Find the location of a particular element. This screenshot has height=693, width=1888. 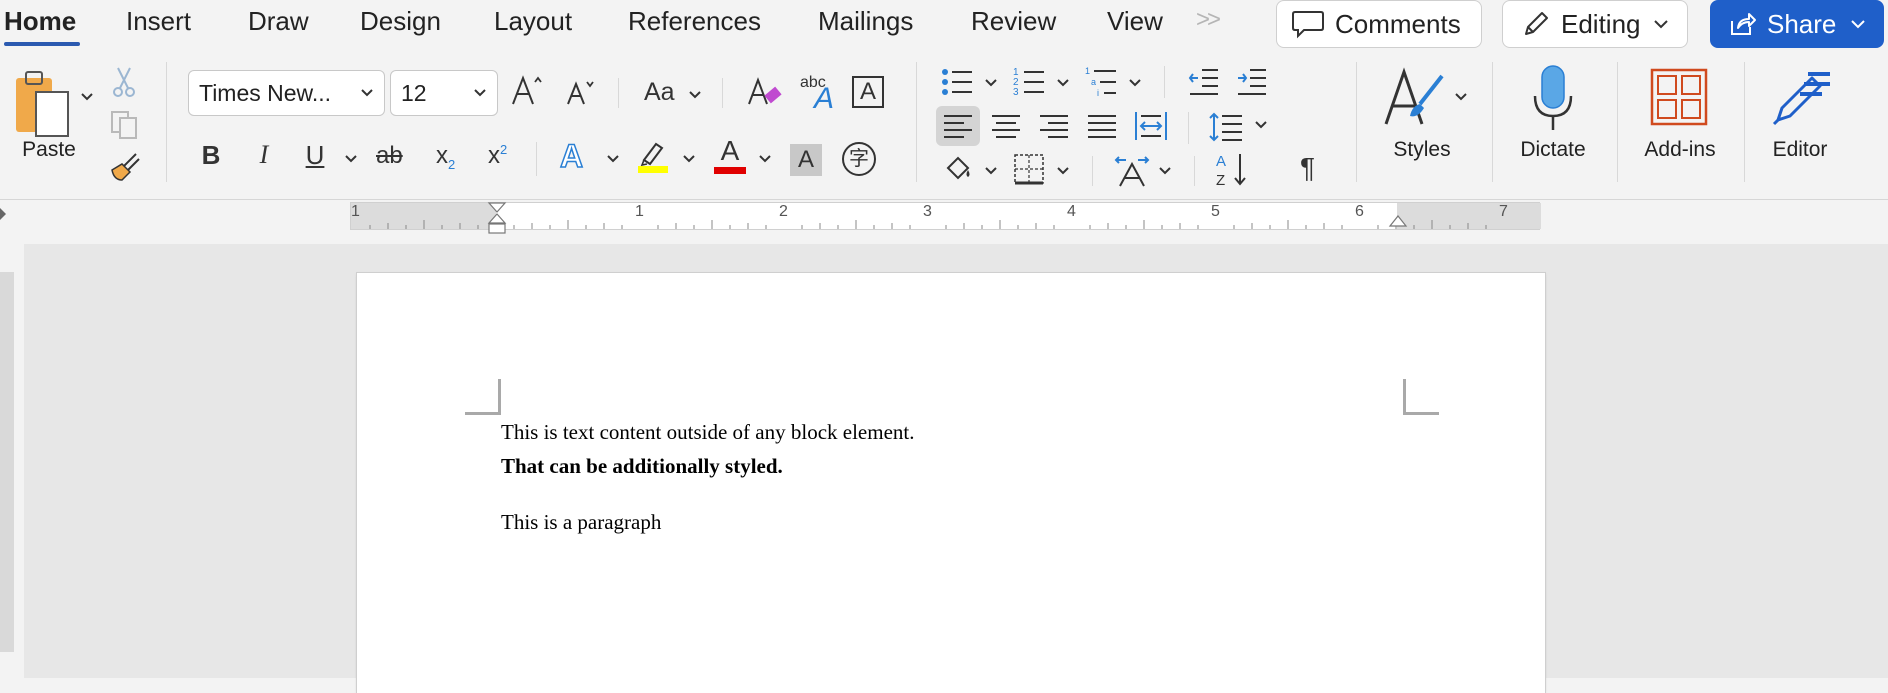

shrink-font-icon is located at coordinates (581, 92).